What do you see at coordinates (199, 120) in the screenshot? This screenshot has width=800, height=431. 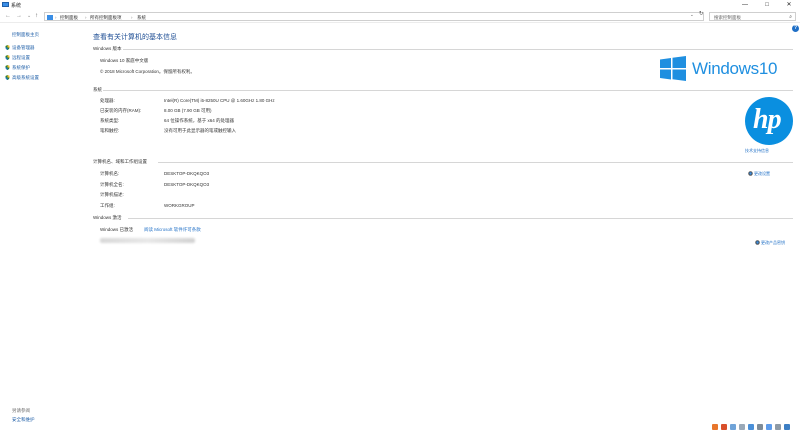 I see `system-type-value: 64 位操作系统，基于 x64 的处理器` at bounding box center [199, 120].